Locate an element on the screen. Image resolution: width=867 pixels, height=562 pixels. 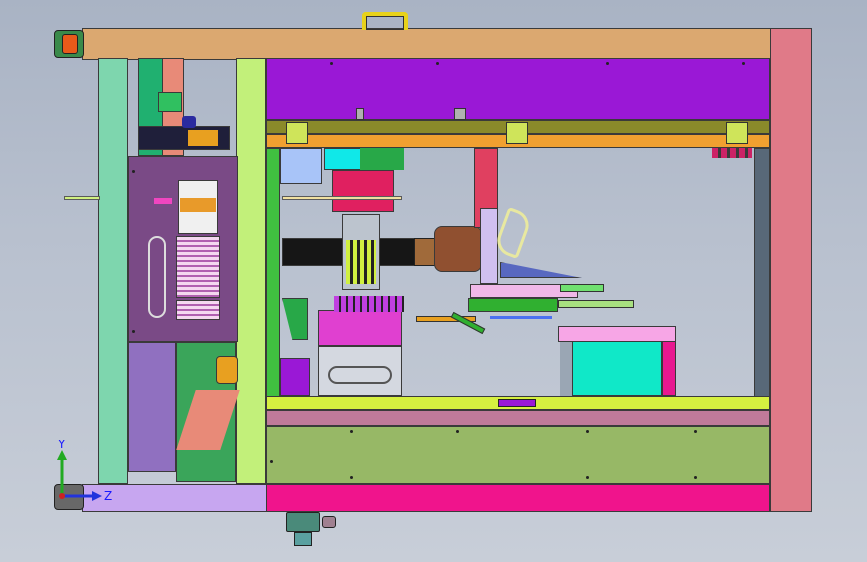
regulator-accent is located at coordinates (203, 138).